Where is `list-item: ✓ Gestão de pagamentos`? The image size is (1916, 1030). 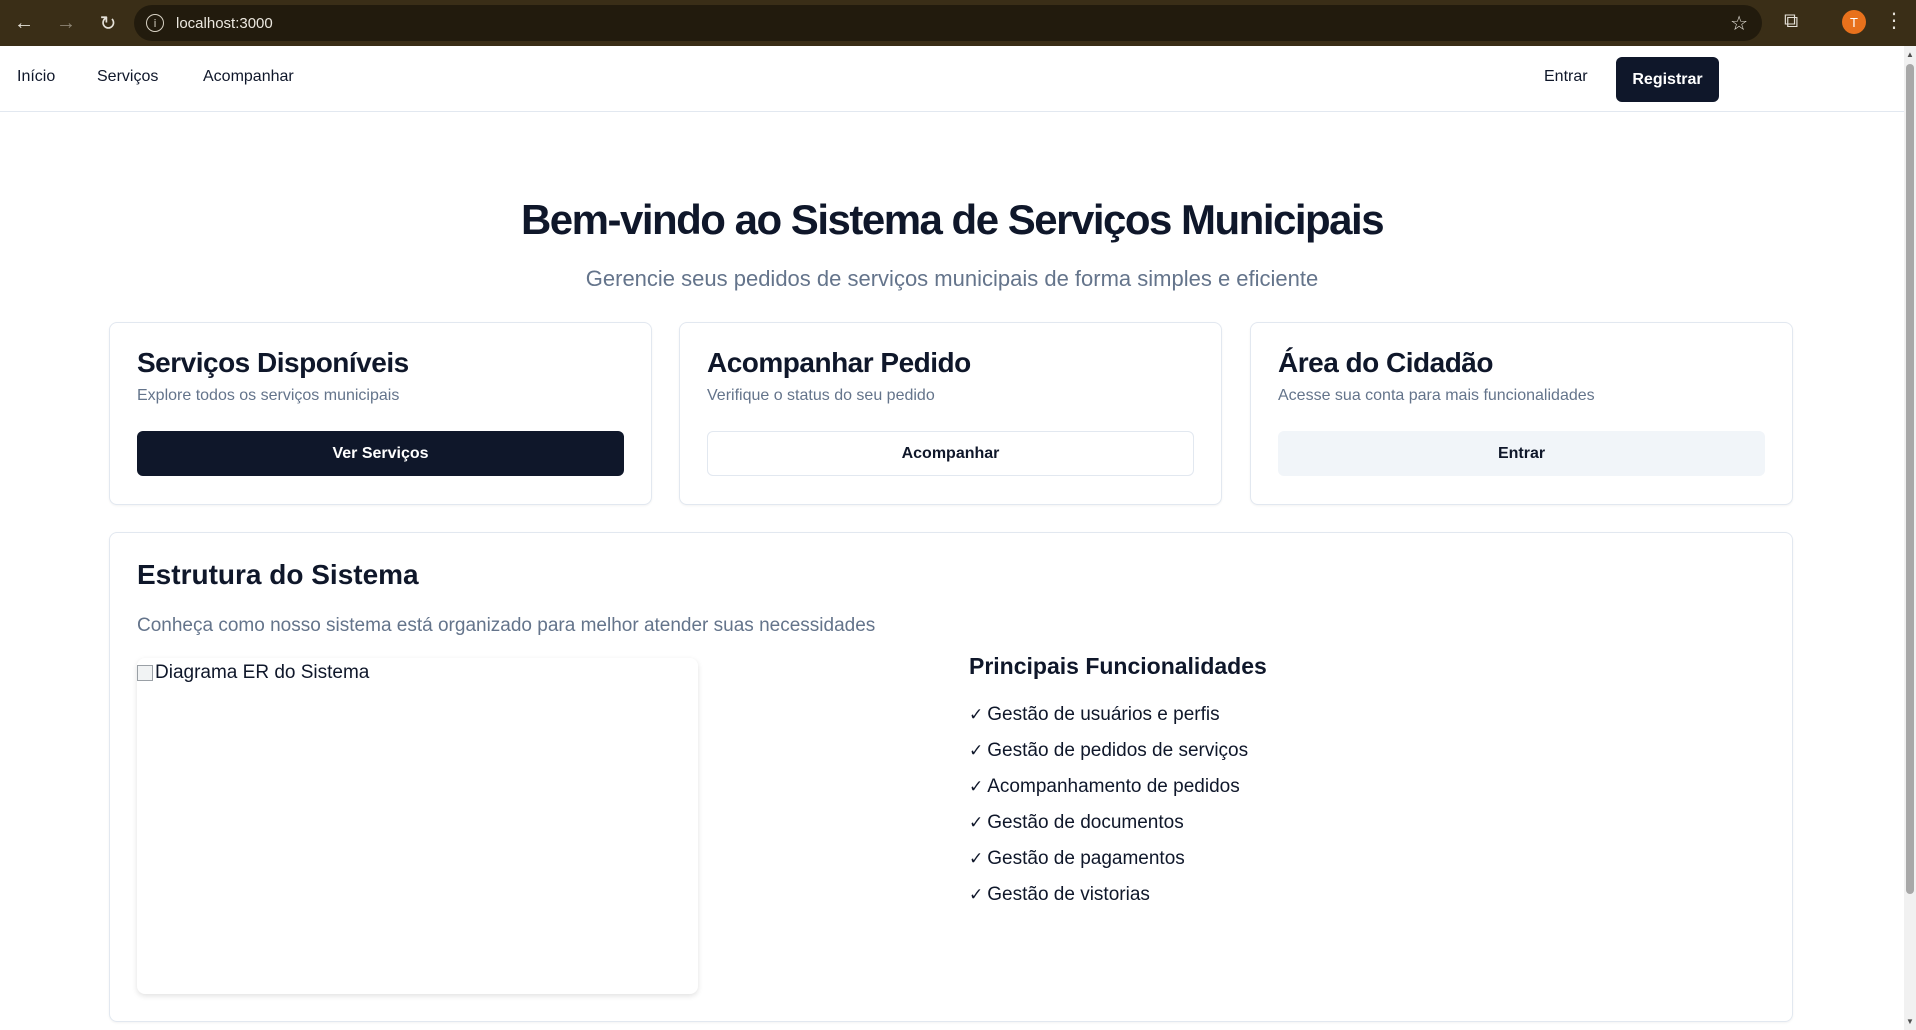
list-item: ✓ Gestão de pagamentos is located at coordinates (1108, 859).